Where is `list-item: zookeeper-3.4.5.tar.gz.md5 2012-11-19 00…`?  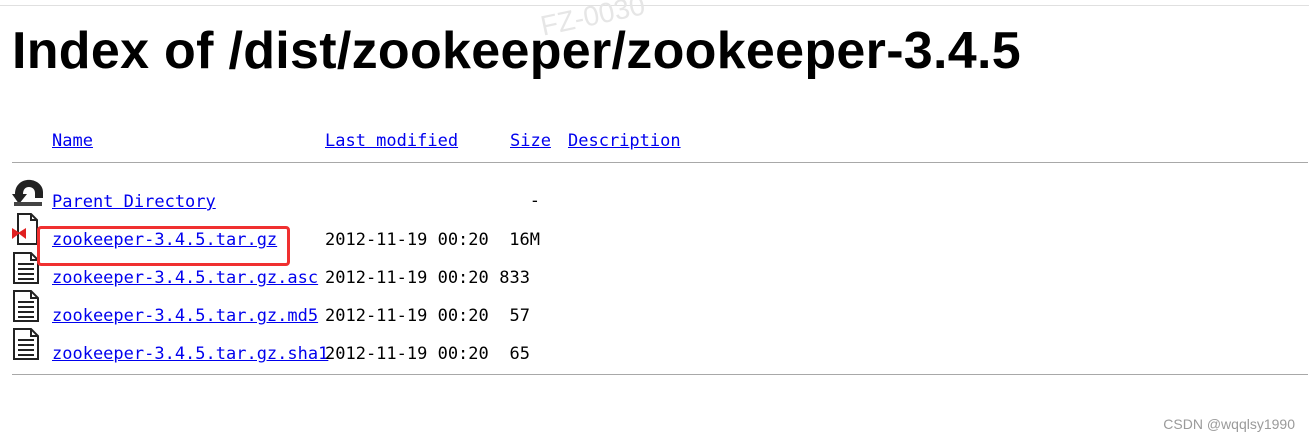
list-item: zookeeper-3.4.5.tar.gz.md5 2012-11-19 00… is located at coordinates (654, 308).